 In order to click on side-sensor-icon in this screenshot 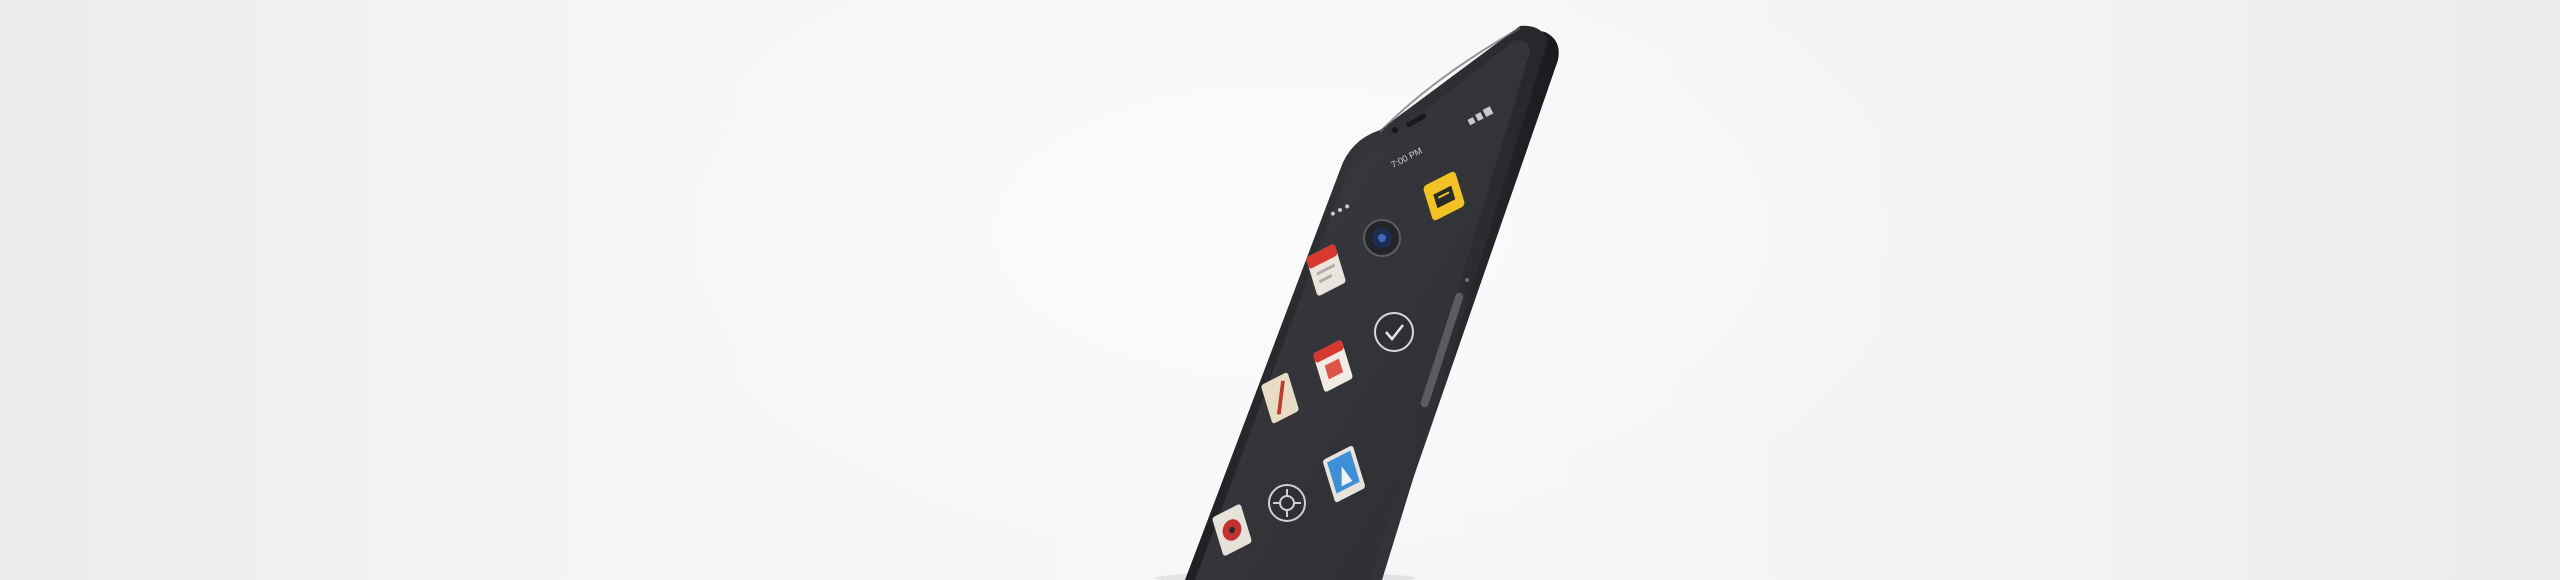, I will do `click(1467, 280)`.